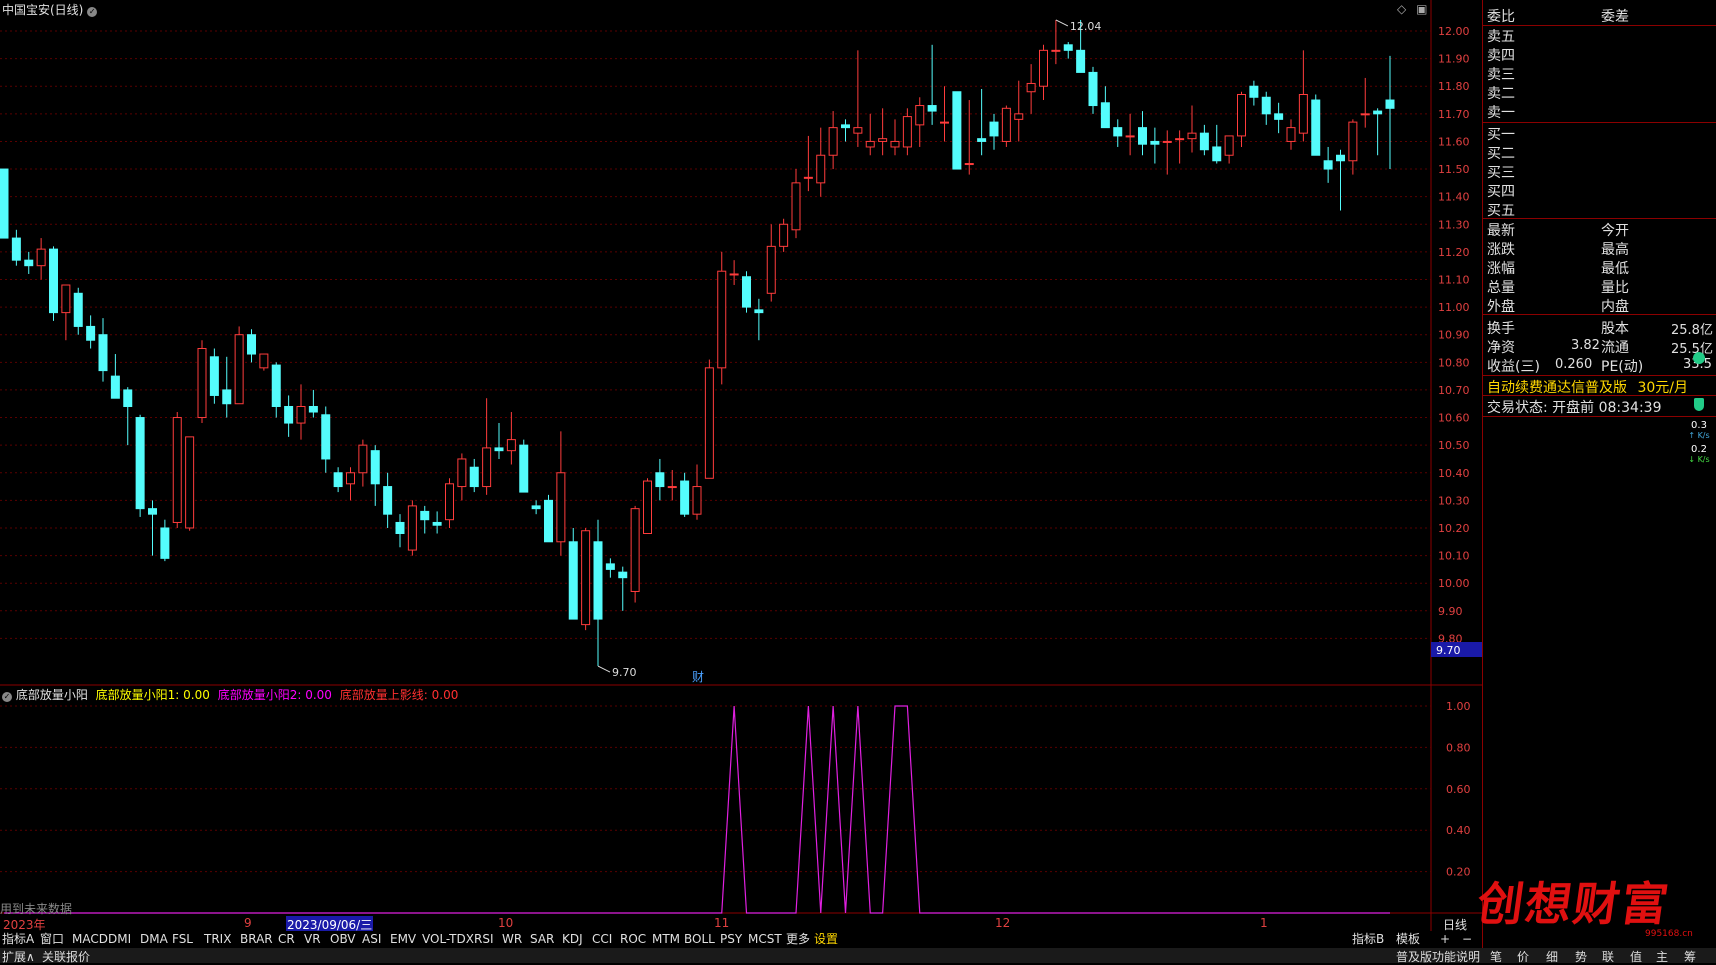  Describe the element at coordinates (1699, 449) in the screenshot. I see `speed-down-value: 0.2` at that location.